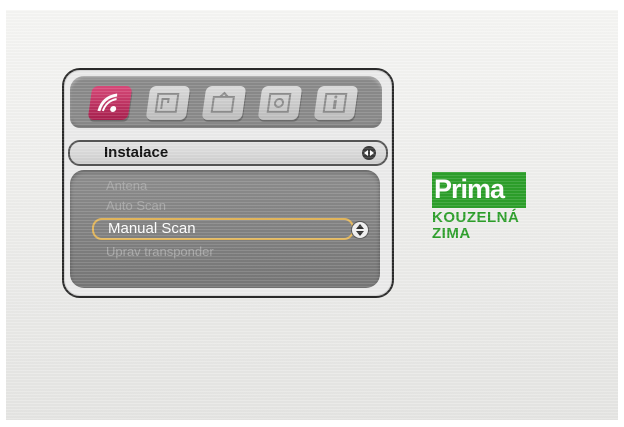  What do you see at coordinates (369, 153) in the screenshot?
I see `left-right-arrows-icon` at bounding box center [369, 153].